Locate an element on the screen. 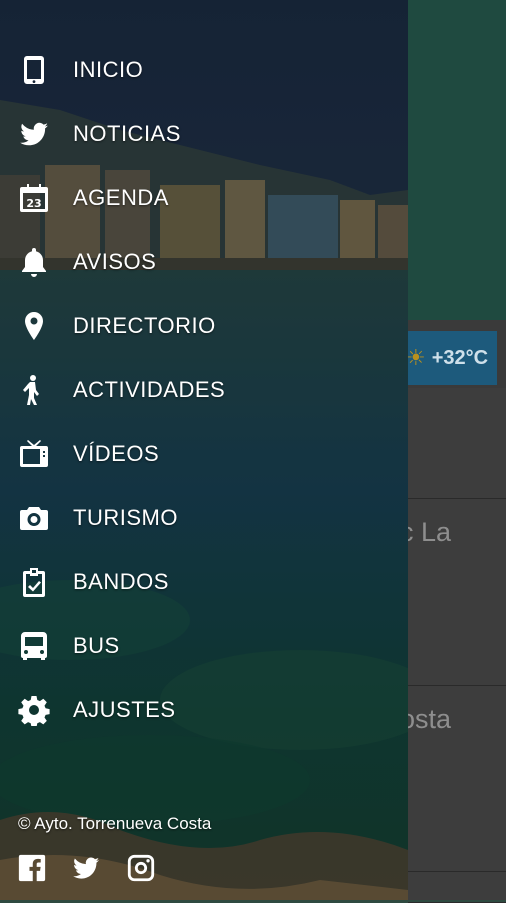 The image size is (506, 903). activity-person-icon is located at coordinates (34, 390).